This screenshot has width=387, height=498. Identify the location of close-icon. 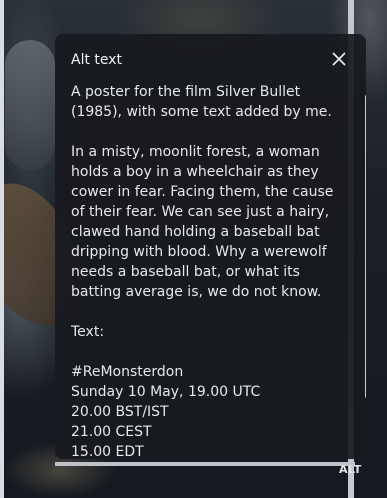
(339, 59).